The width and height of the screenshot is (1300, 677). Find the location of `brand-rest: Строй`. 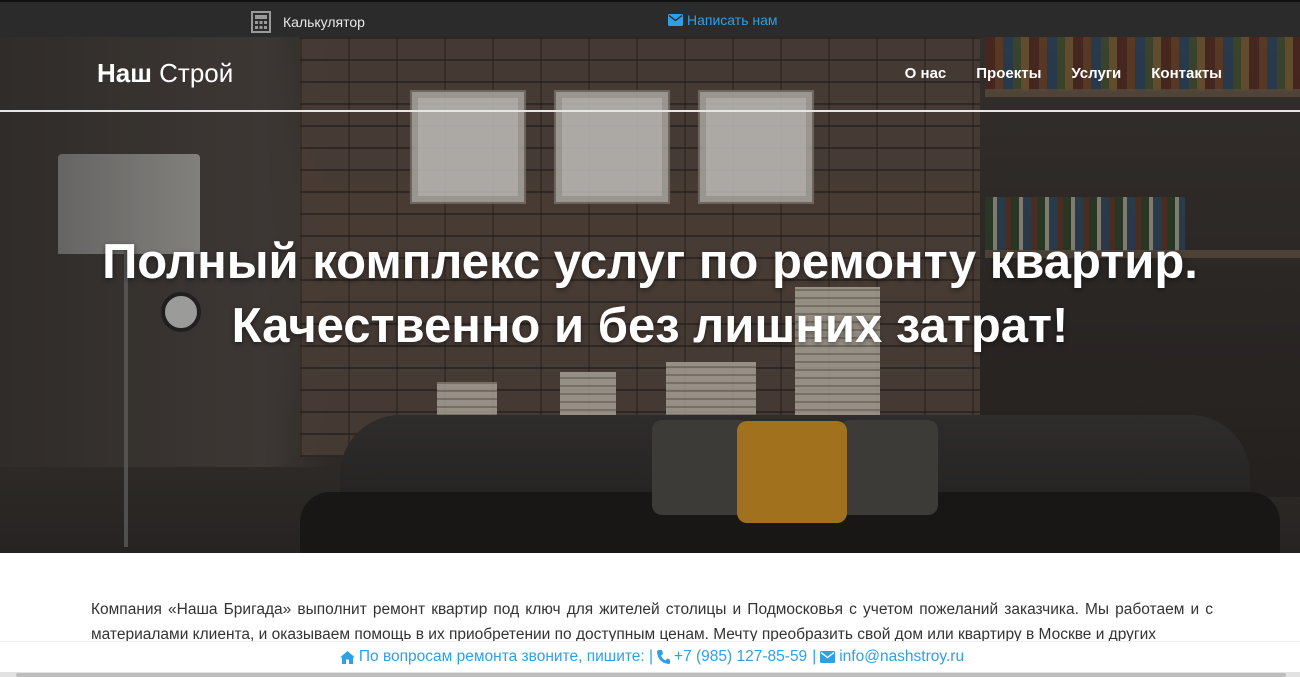

brand-rest: Строй is located at coordinates (196, 73).